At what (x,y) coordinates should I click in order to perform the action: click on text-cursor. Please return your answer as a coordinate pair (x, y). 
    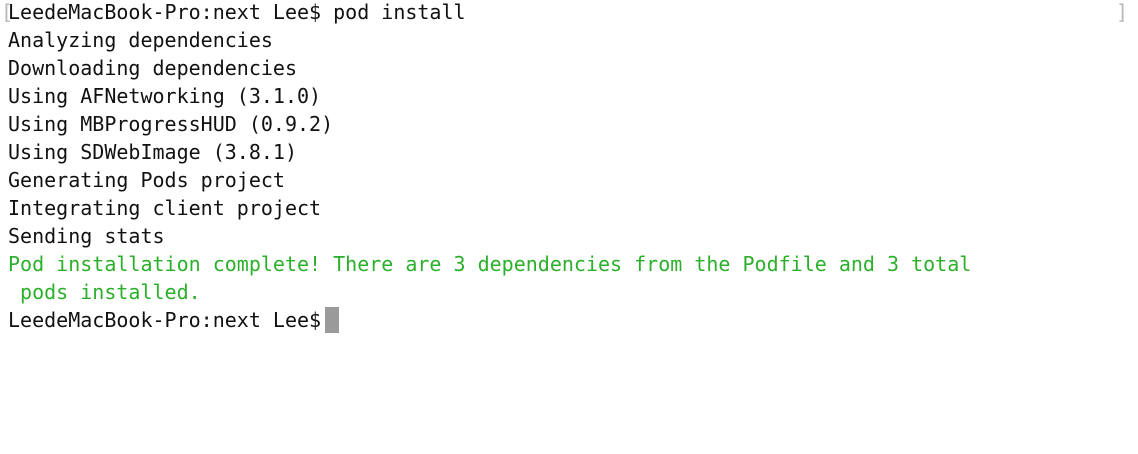
    Looking at the image, I should click on (332, 320).